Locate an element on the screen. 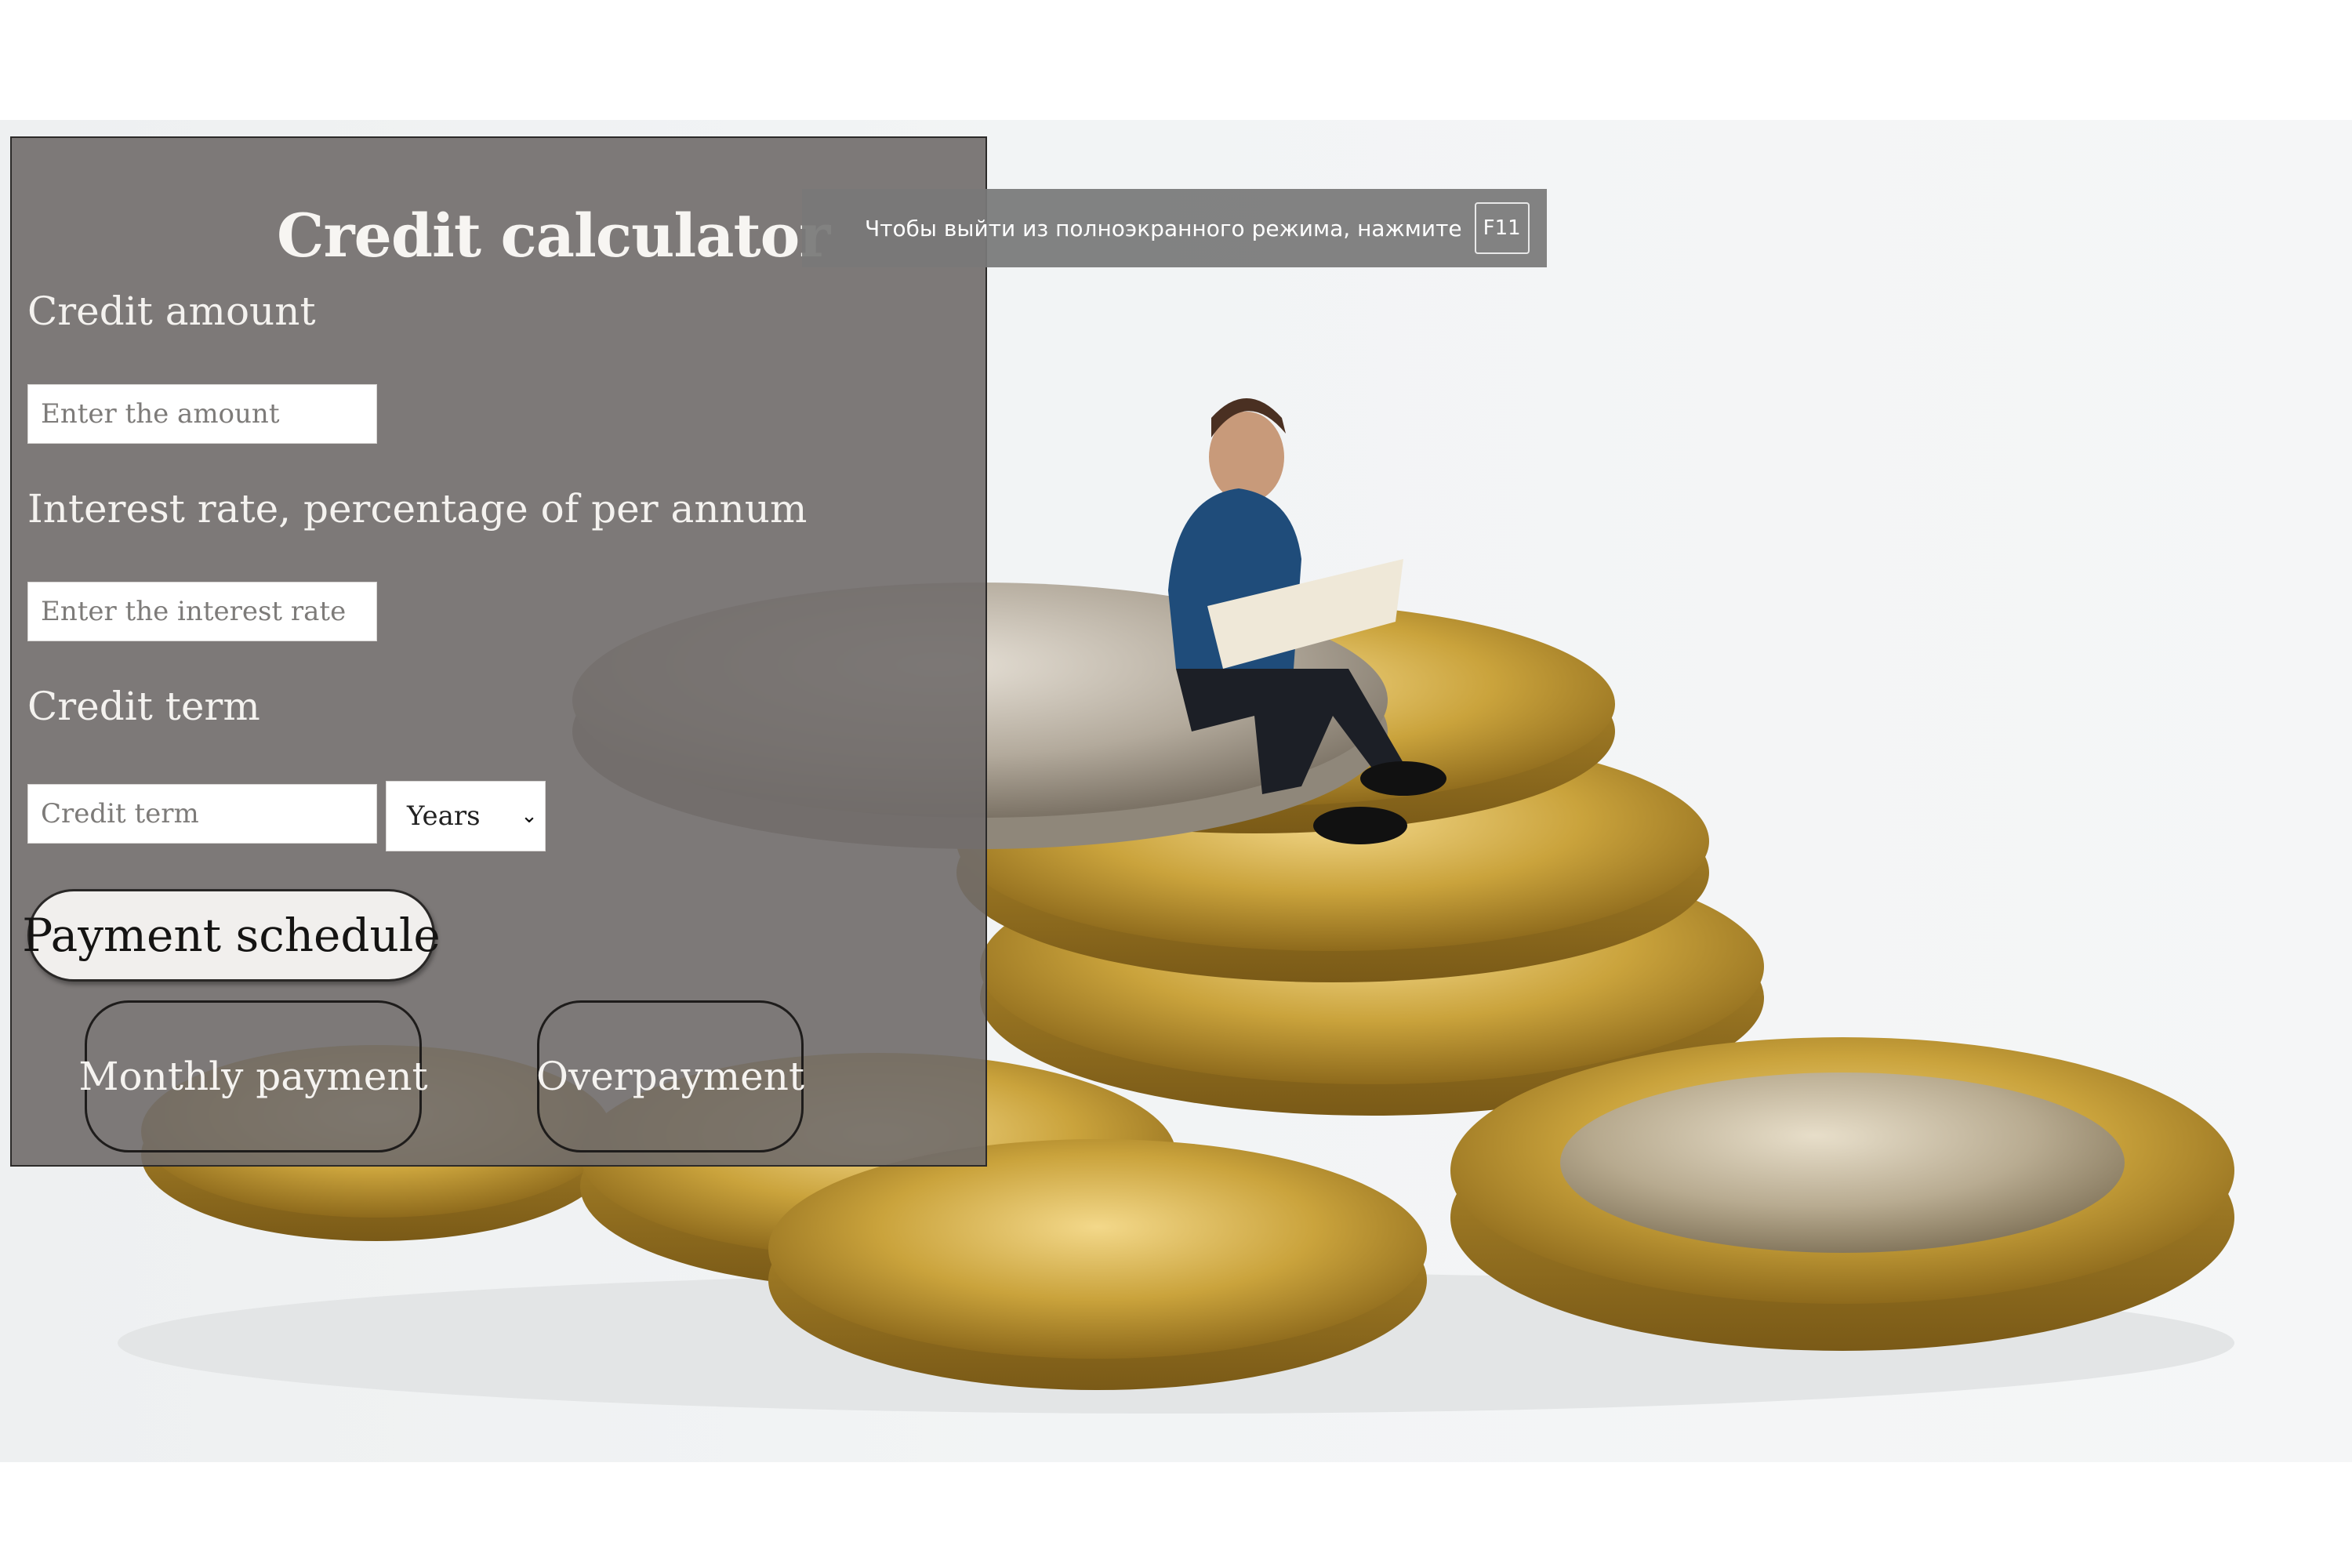 Image resolution: width=2352 pixels, height=1568 pixels. calculator-title: Credit calculator is located at coordinates (553, 235).